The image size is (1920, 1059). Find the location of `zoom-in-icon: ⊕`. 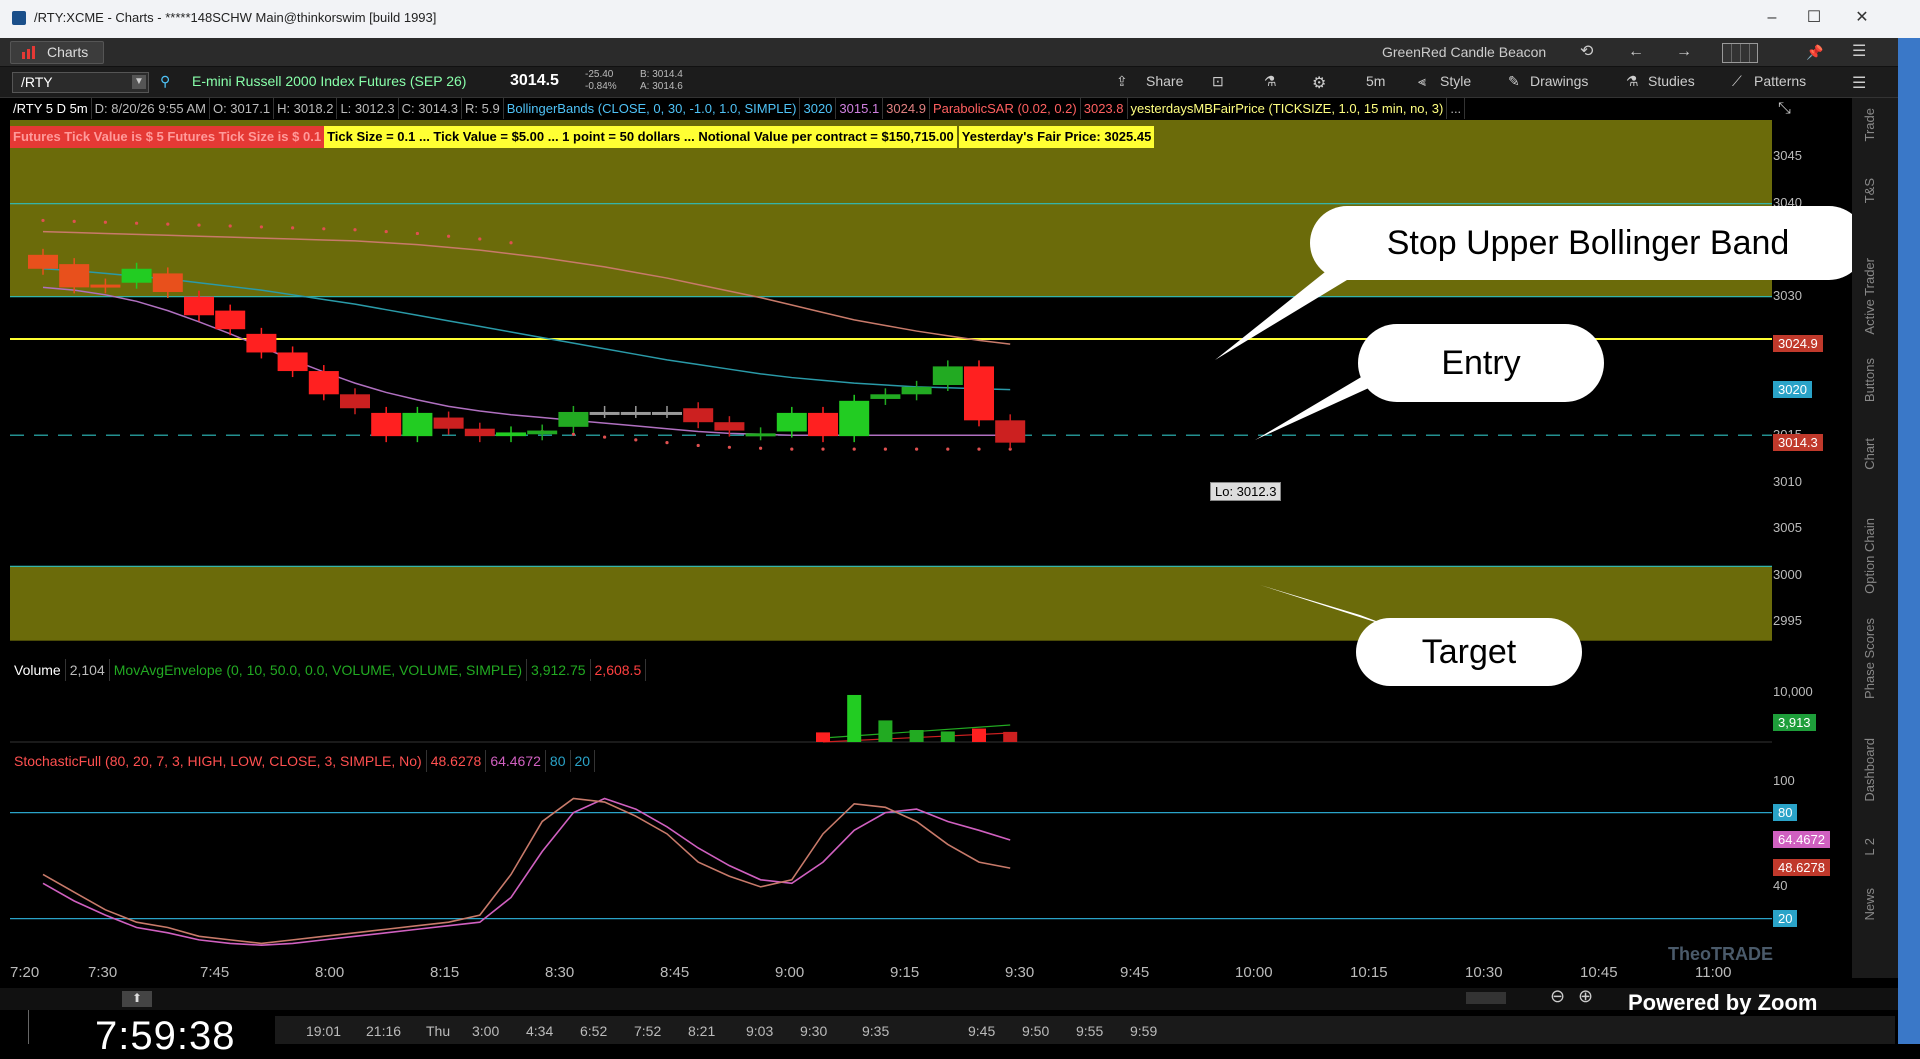

zoom-in-icon: ⊕ is located at coordinates (1585, 996).